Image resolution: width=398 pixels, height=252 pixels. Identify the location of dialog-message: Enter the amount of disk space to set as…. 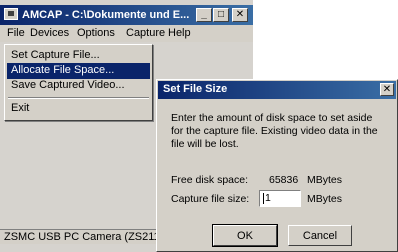
(274, 131).